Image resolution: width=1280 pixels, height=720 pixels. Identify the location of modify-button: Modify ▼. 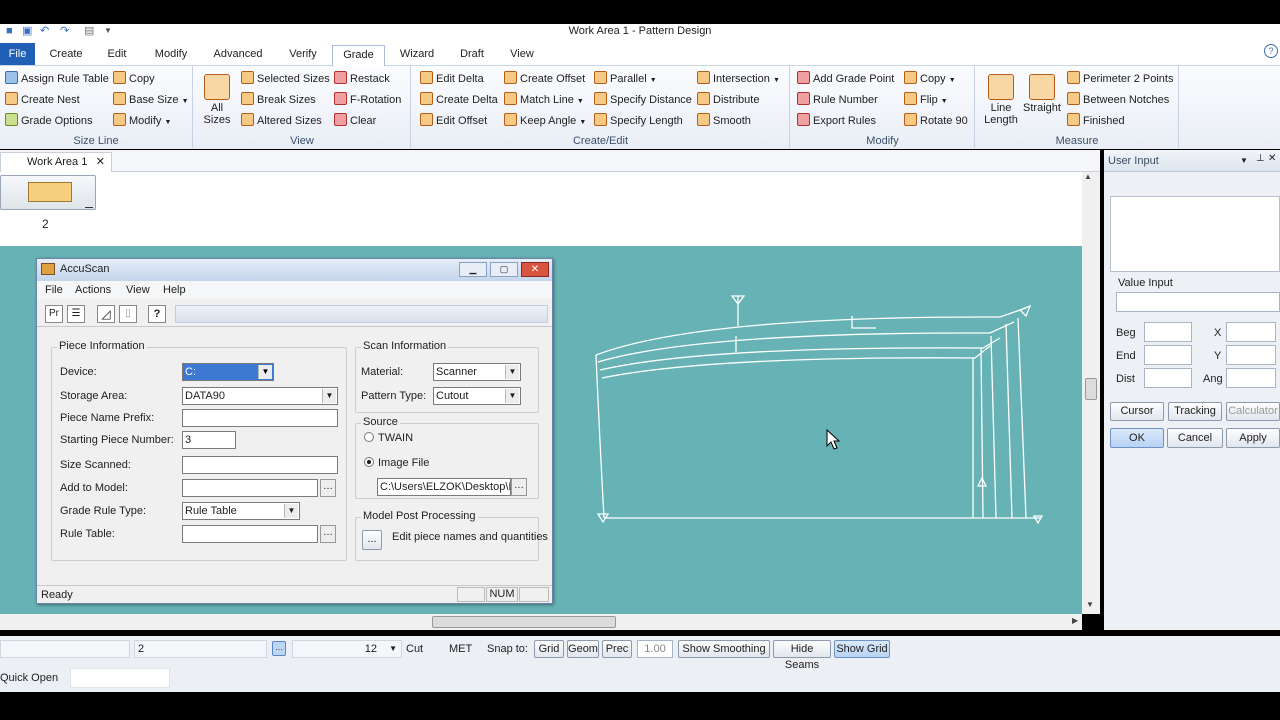
(142, 121).